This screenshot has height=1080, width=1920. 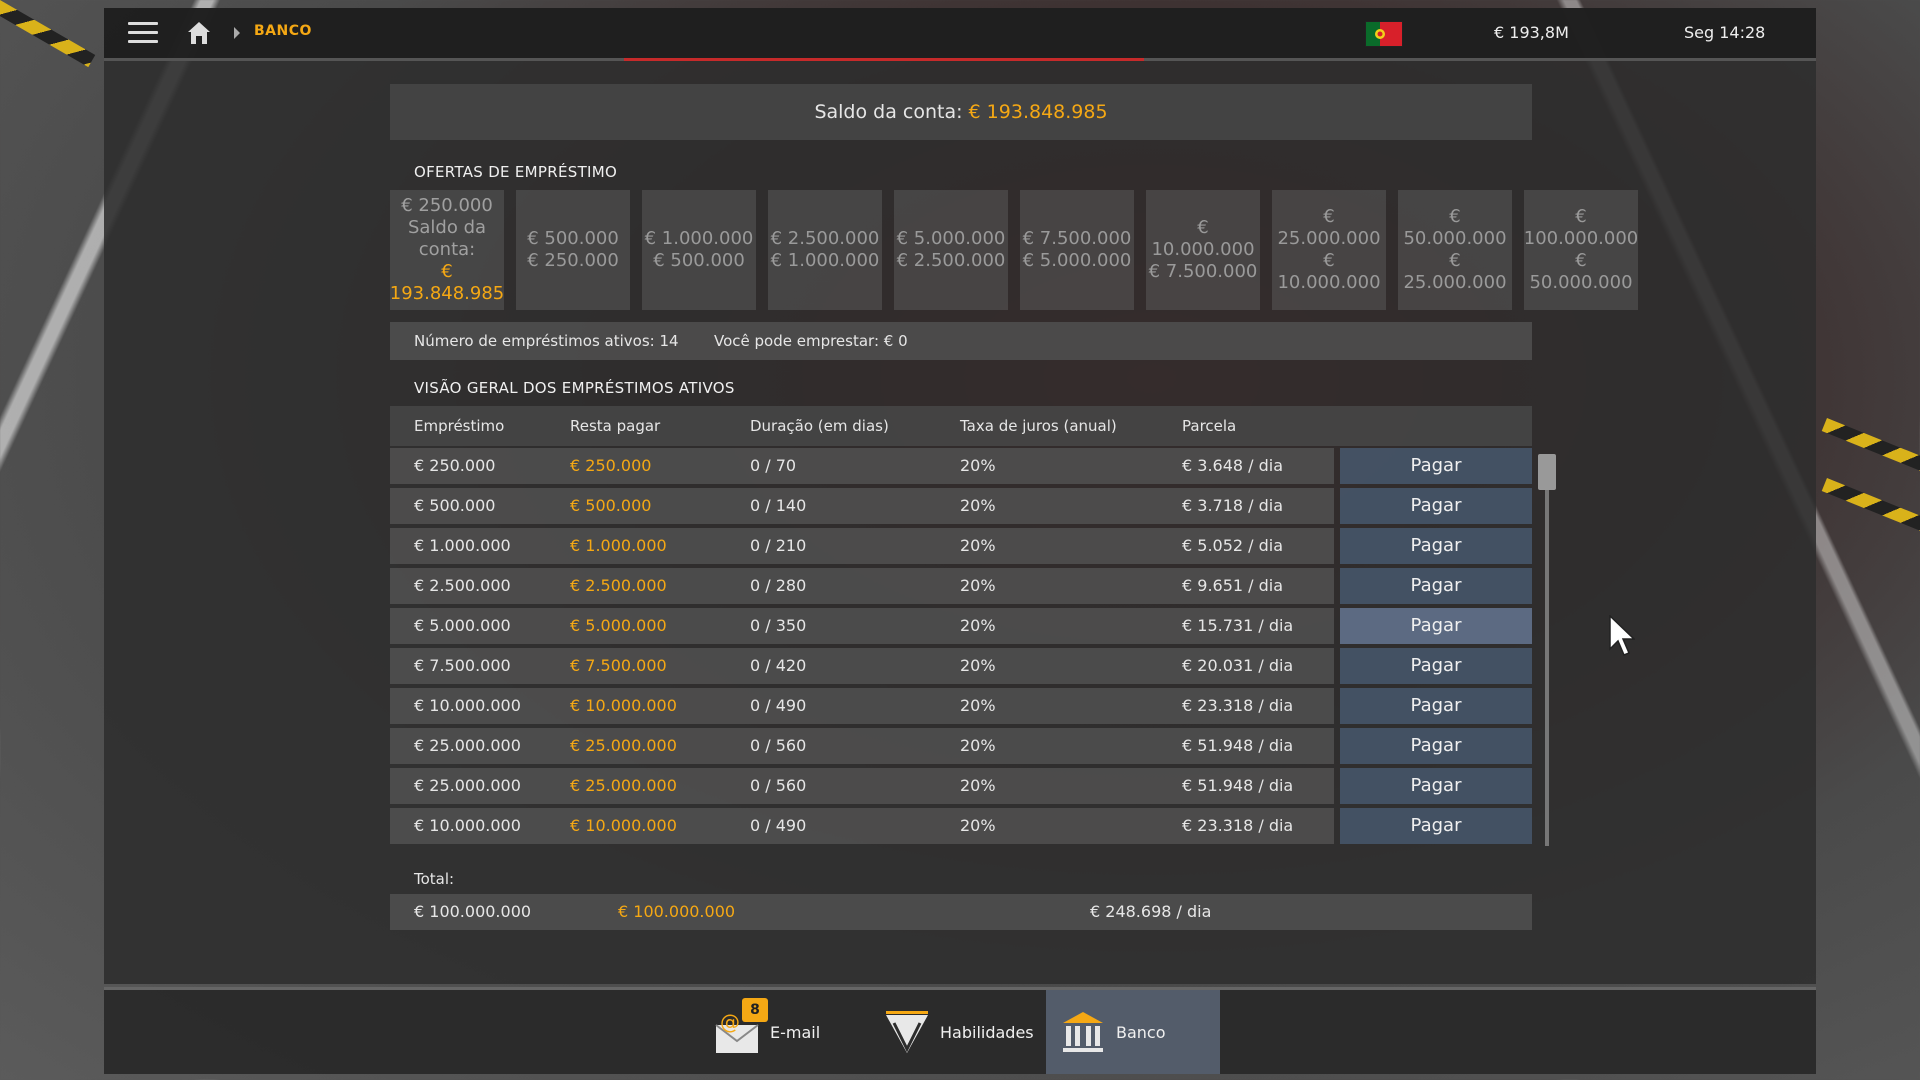 What do you see at coordinates (459, 426) in the screenshot?
I see `header-loan: Empréstimo` at bounding box center [459, 426].